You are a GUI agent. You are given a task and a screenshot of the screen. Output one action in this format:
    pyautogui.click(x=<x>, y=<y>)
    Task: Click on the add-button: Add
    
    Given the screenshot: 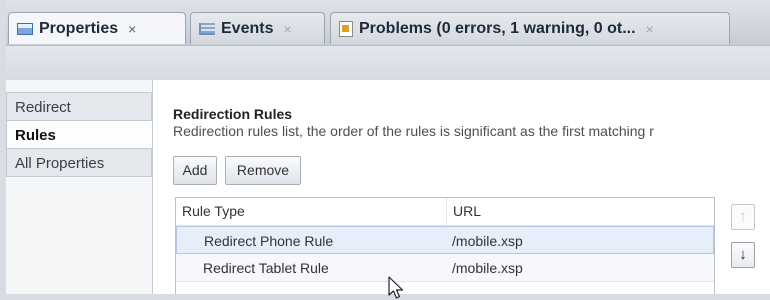 What is the action you would take?
    pyautogui.click(x=195, y=170)
    